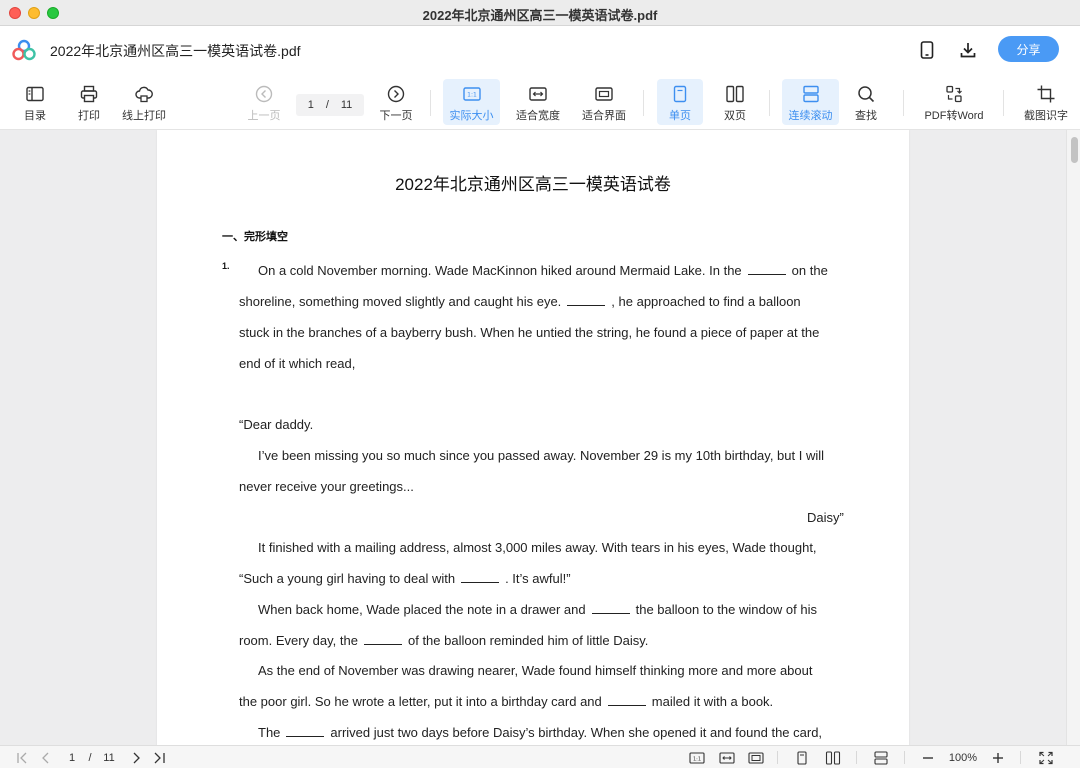  Describe the element at coordinates (136, 758) in the screenshot. I see `next-page-icon` at that location.